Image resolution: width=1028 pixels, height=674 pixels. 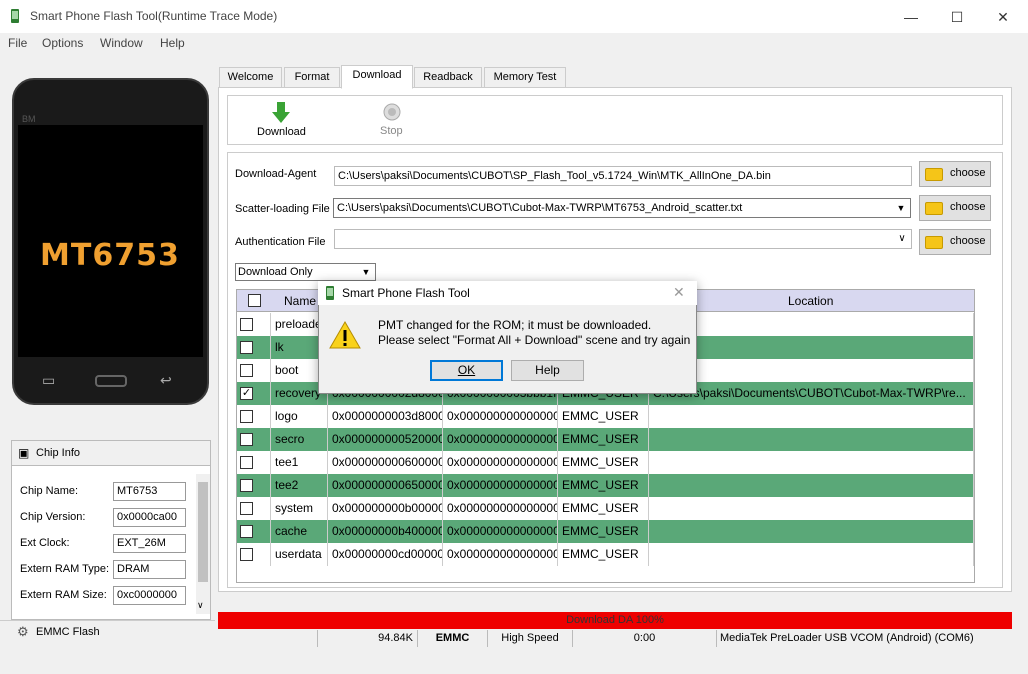 I want to click on tab-format: Format, so click(x=312, y=77).